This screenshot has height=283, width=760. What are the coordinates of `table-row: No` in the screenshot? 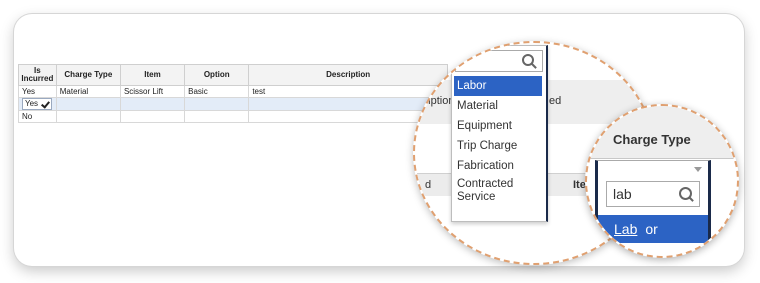 It's located at (233, 116).